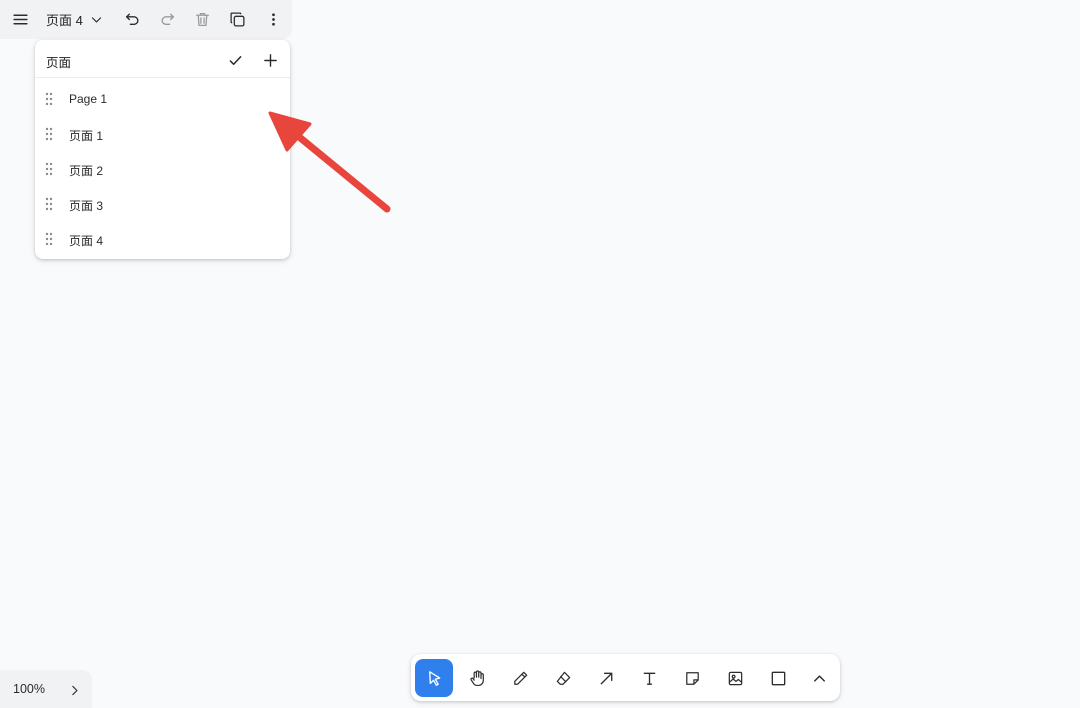 This screenshot has height=708, width=1080. Describe the element at coordinates (606, 678) in the screenshot. I see `arrow-icon` at that location.